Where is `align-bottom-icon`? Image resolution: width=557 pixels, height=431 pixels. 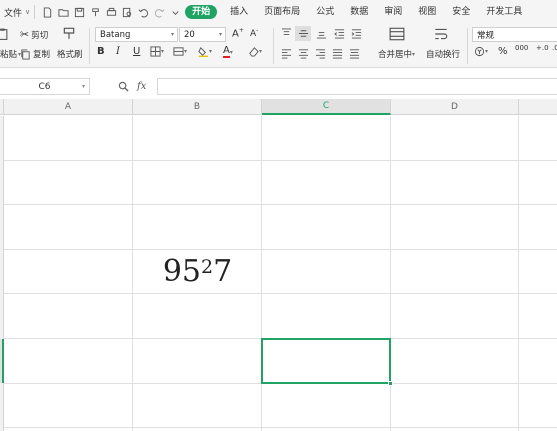
align-bottom-icon is located at coordinates (321, 35).